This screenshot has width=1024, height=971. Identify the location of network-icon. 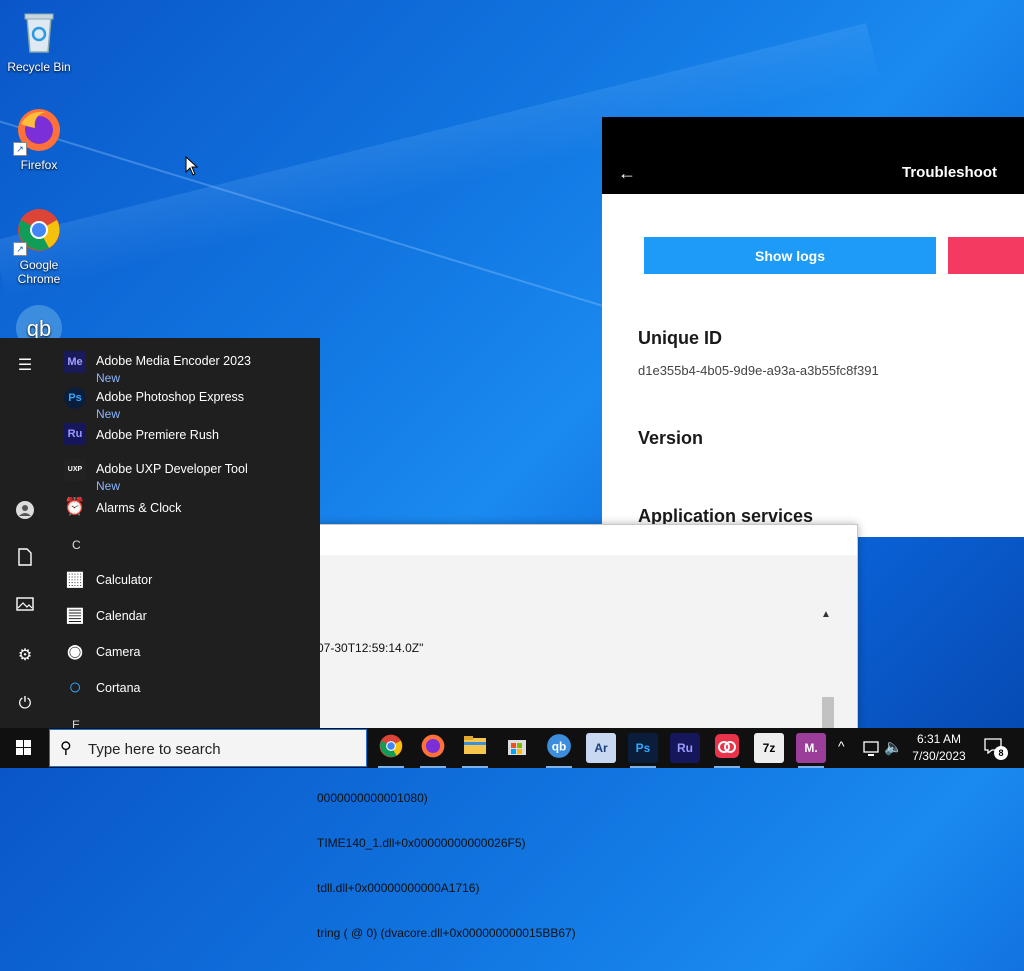
(871, 748).